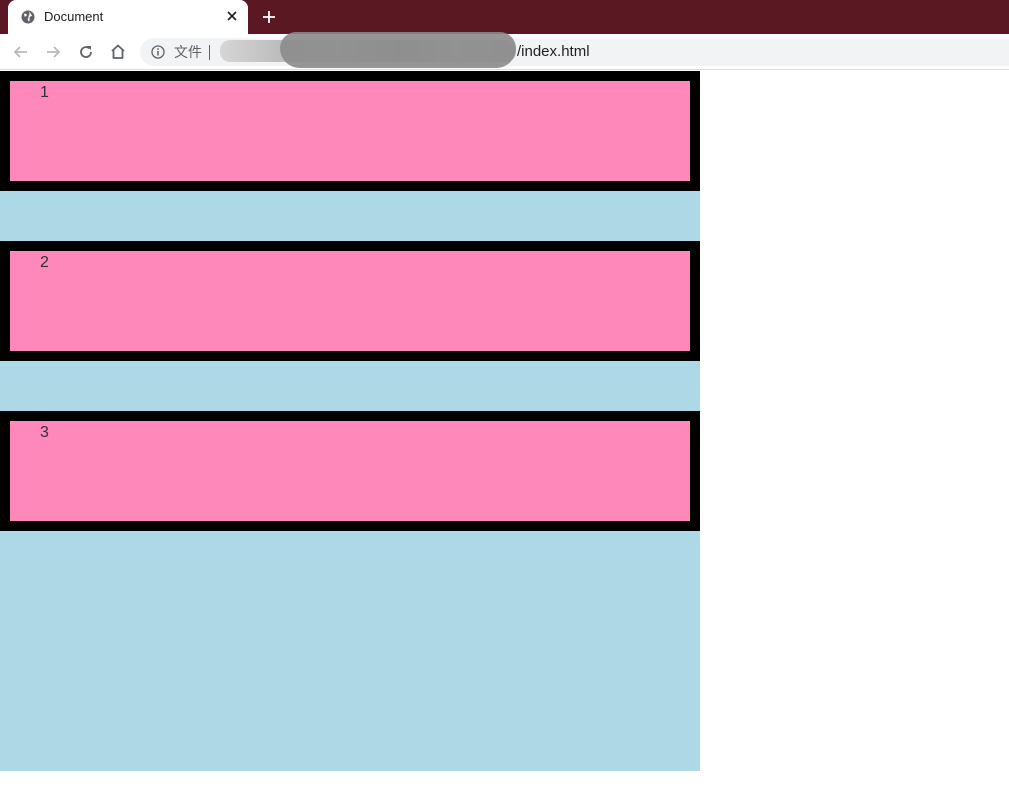  I want to click on box-label: 3, so click(44, 432).